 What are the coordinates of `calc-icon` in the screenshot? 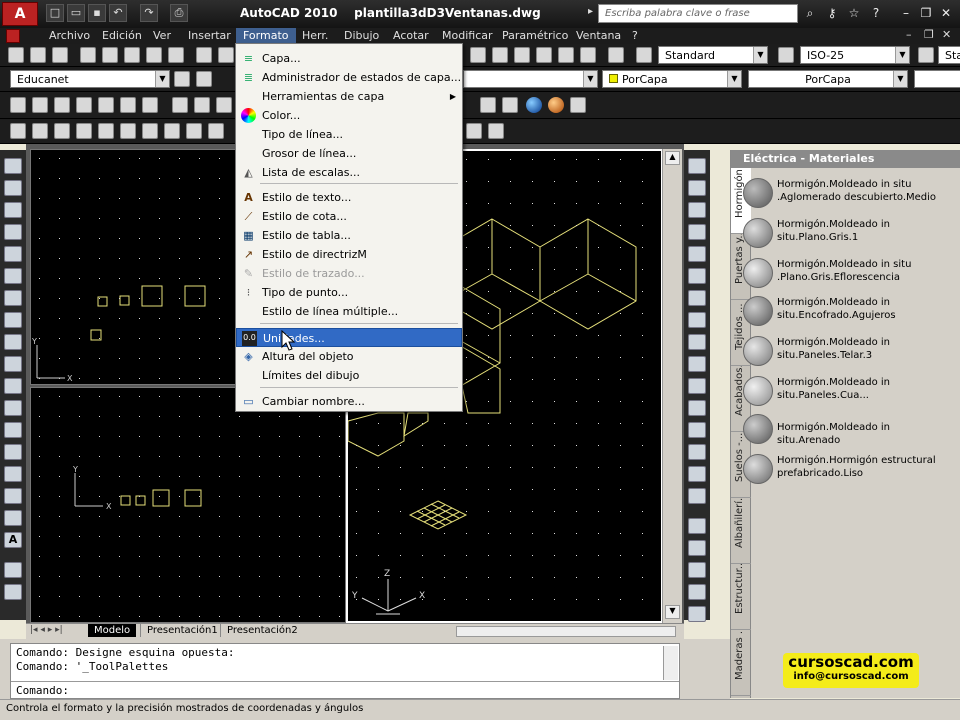 It's located at (478, 55).